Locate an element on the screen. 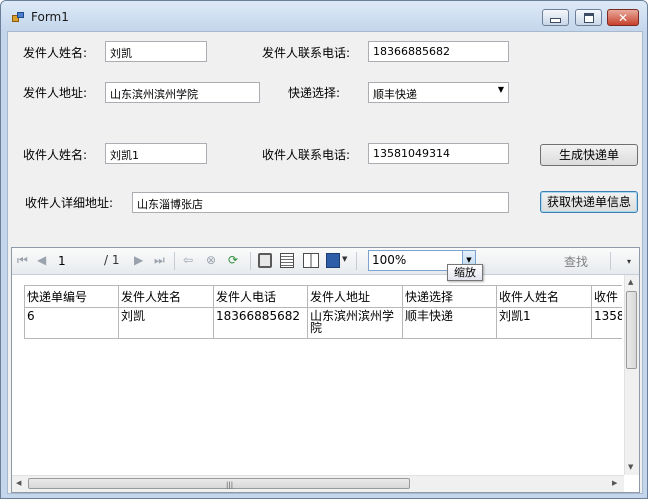 The image size is (648, 499). column-header: 快递单编号 is located at coordinates (71, 296).